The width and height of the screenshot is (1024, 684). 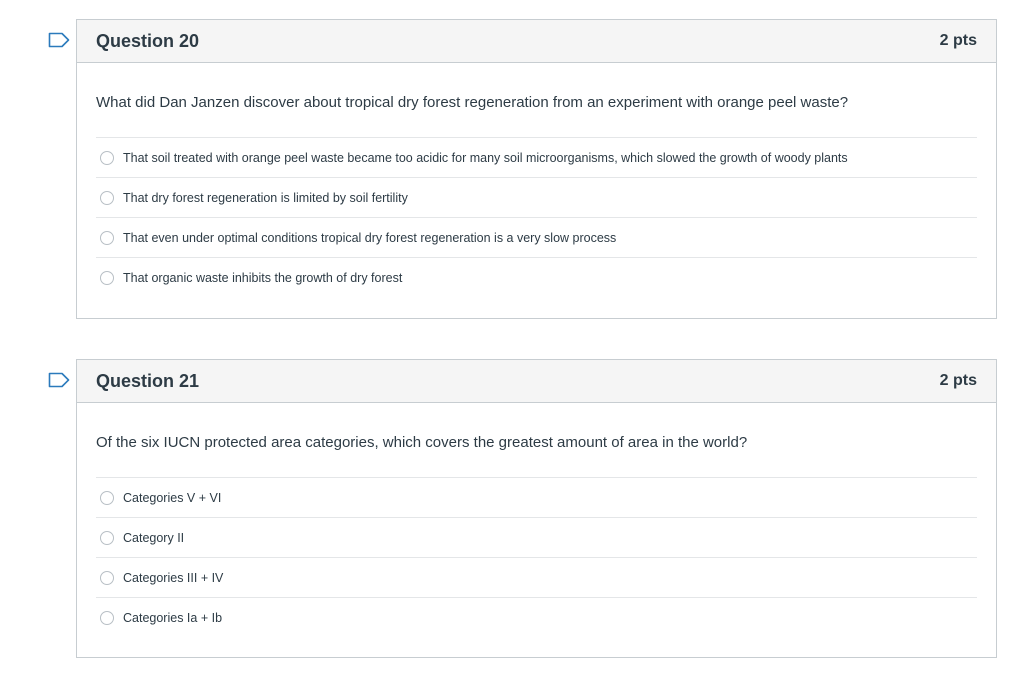 I want to click on answer-option: Categories V + VI, so click(x=536, y=498).